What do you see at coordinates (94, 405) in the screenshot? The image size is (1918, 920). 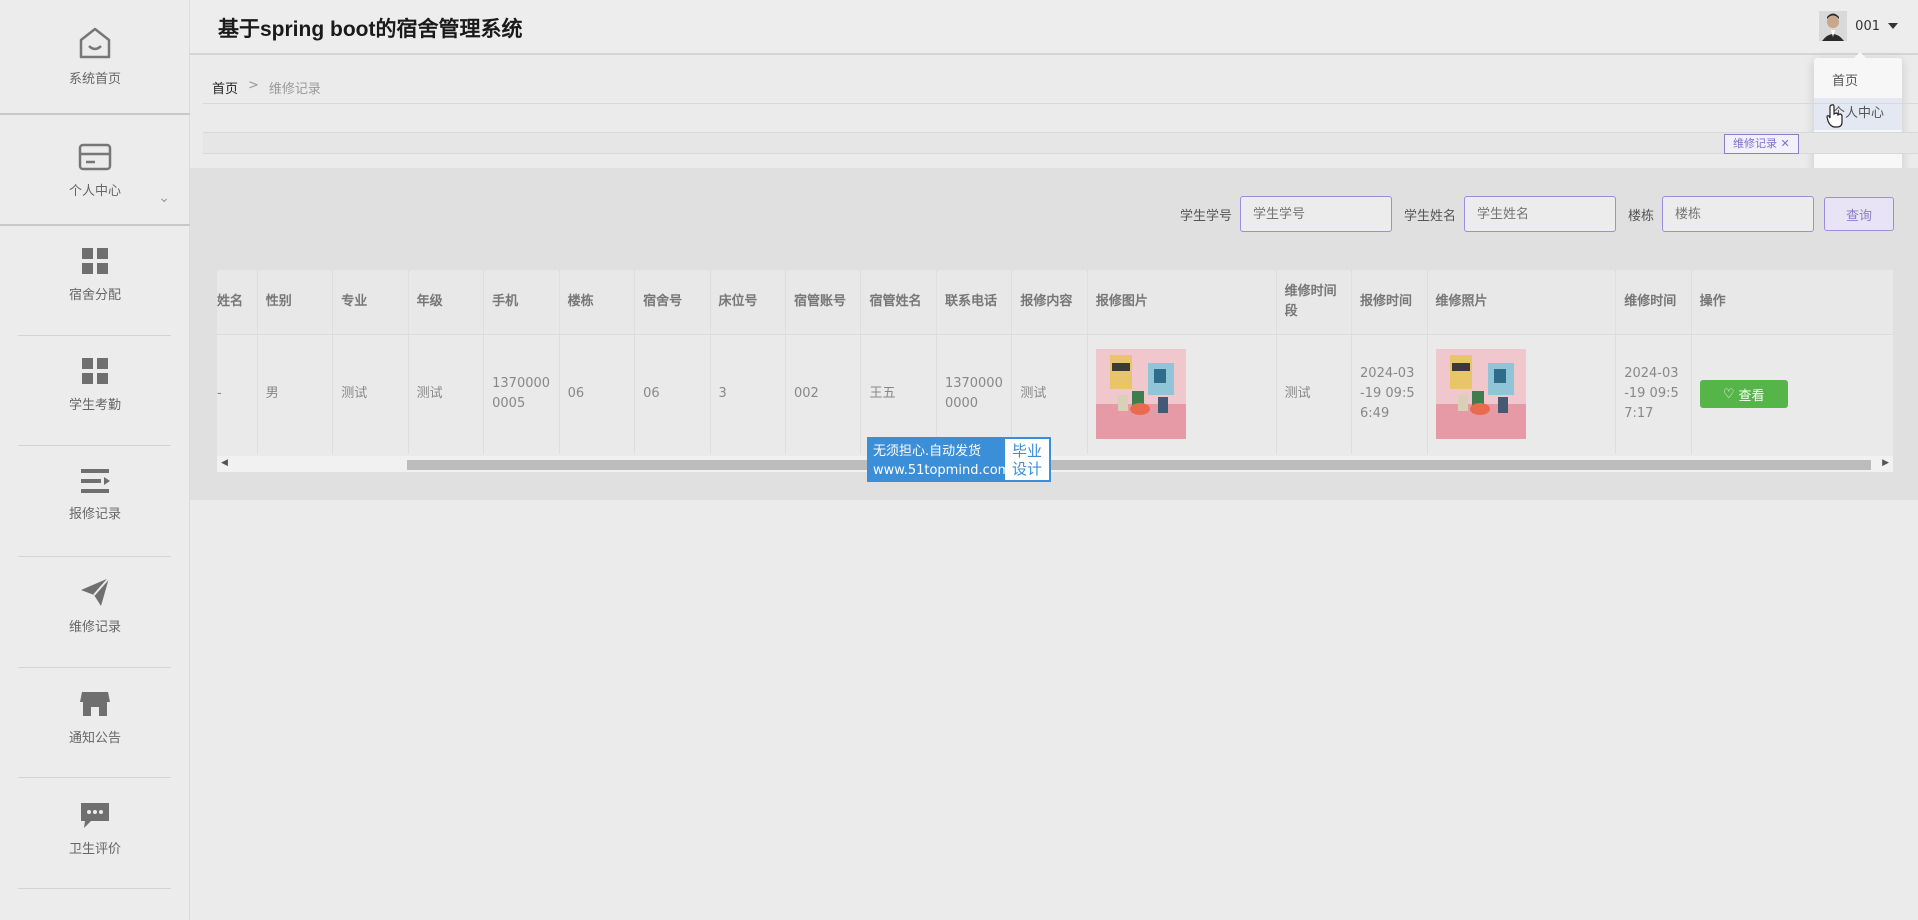 I see `sidebar-item-label: 学生考勤` at bounding box center [94, 405].